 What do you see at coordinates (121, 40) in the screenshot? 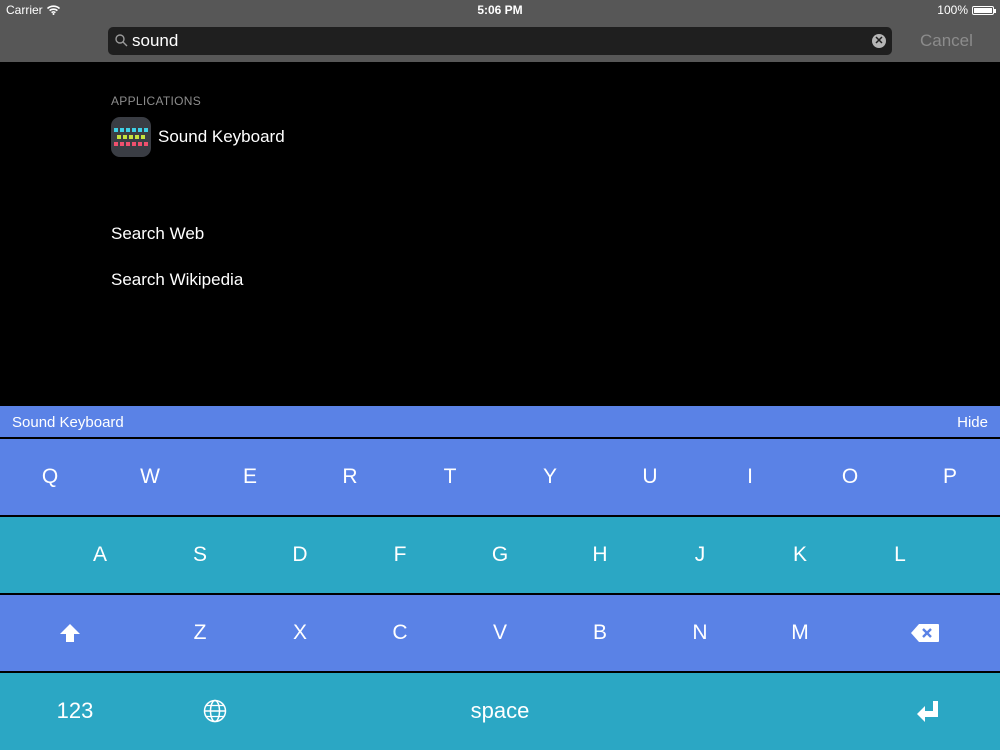
I see `search-icon` at bounding box center [121, 40].